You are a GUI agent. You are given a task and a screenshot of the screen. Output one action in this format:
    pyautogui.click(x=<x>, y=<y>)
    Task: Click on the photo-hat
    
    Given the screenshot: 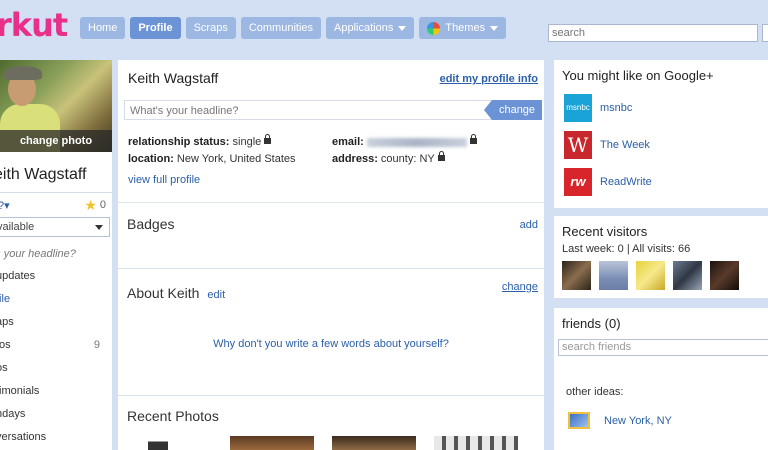 What is the action you would take?
    pyautogui.click(x=23, y=73)
    